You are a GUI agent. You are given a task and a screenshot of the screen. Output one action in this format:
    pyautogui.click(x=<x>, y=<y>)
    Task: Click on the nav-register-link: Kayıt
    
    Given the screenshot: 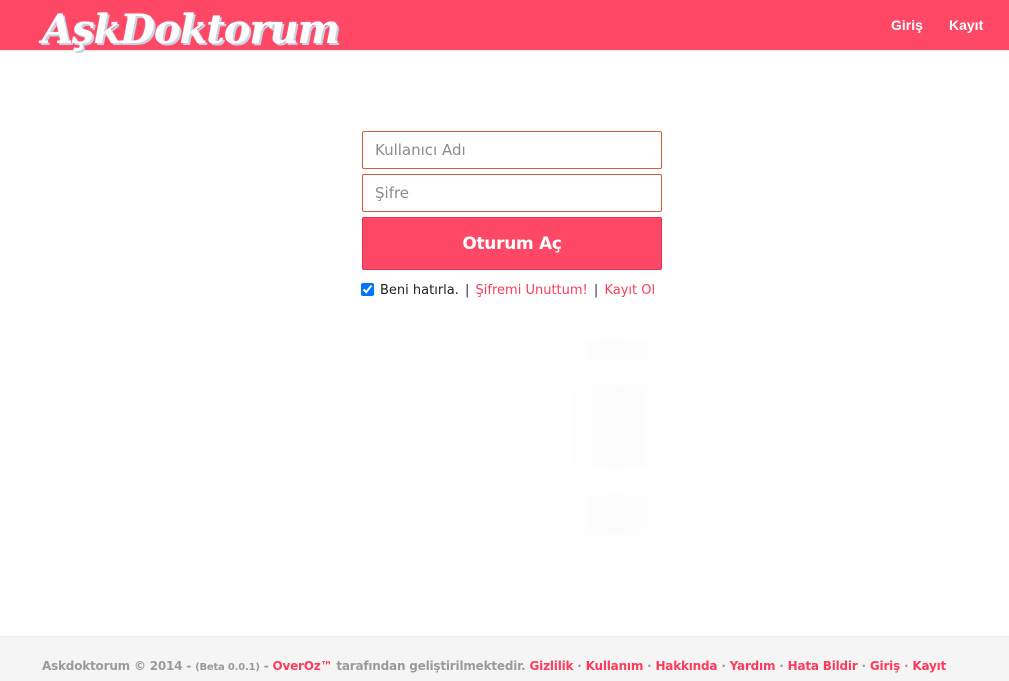 What is the action you would take?
    pyautogui.click(x=966, y=25)
    